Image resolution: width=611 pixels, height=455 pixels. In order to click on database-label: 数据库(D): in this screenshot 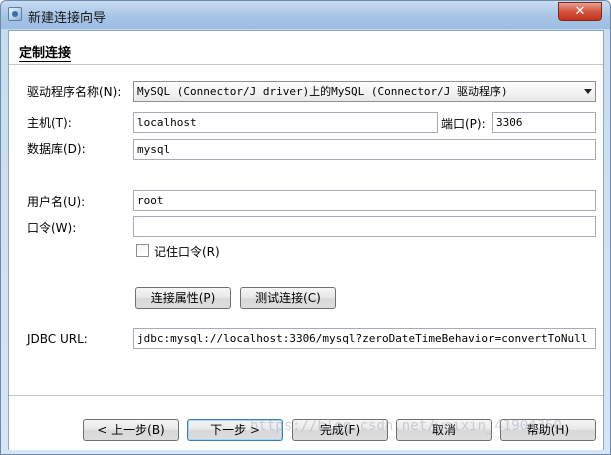, I will do `click(56, 149)`.